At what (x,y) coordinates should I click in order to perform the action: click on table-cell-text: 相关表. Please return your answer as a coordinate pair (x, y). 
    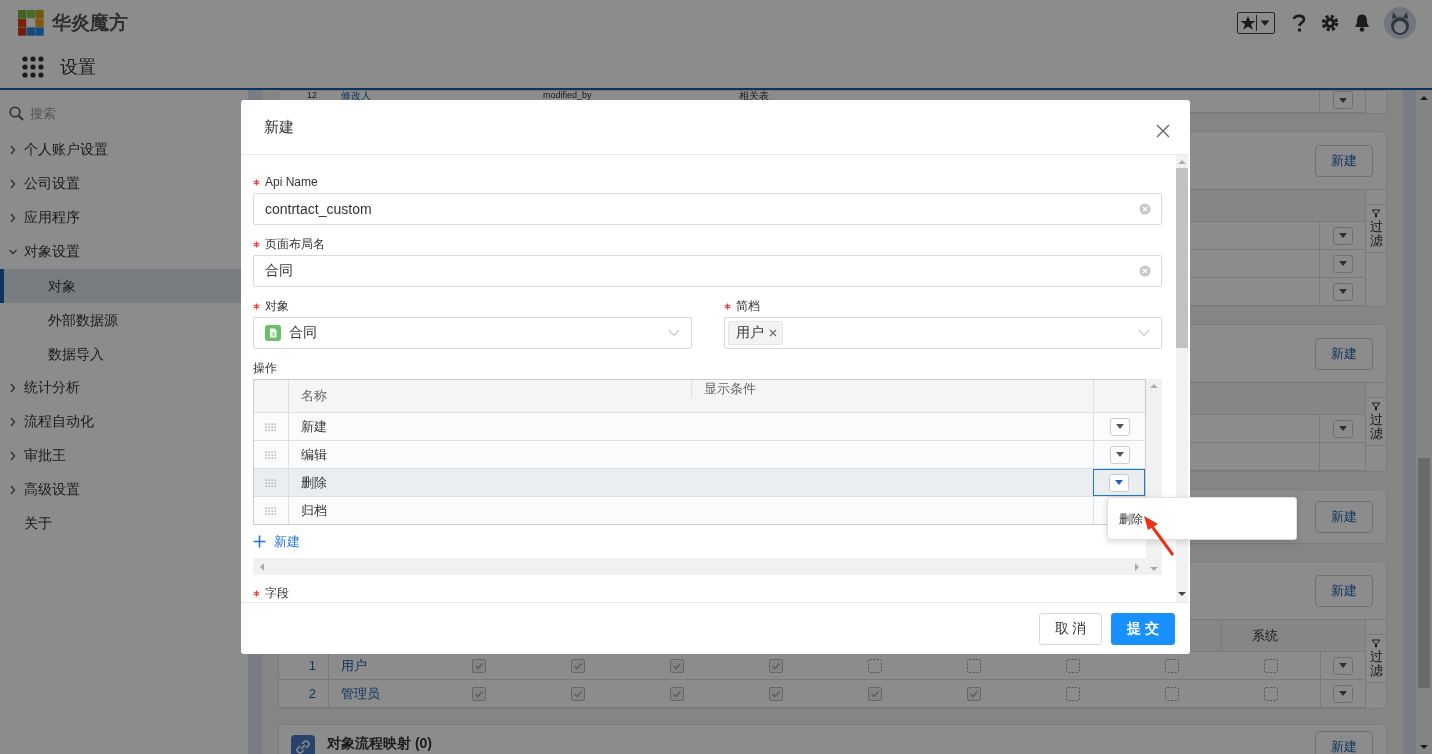
    Looking at the image, I should click on (754, 96).